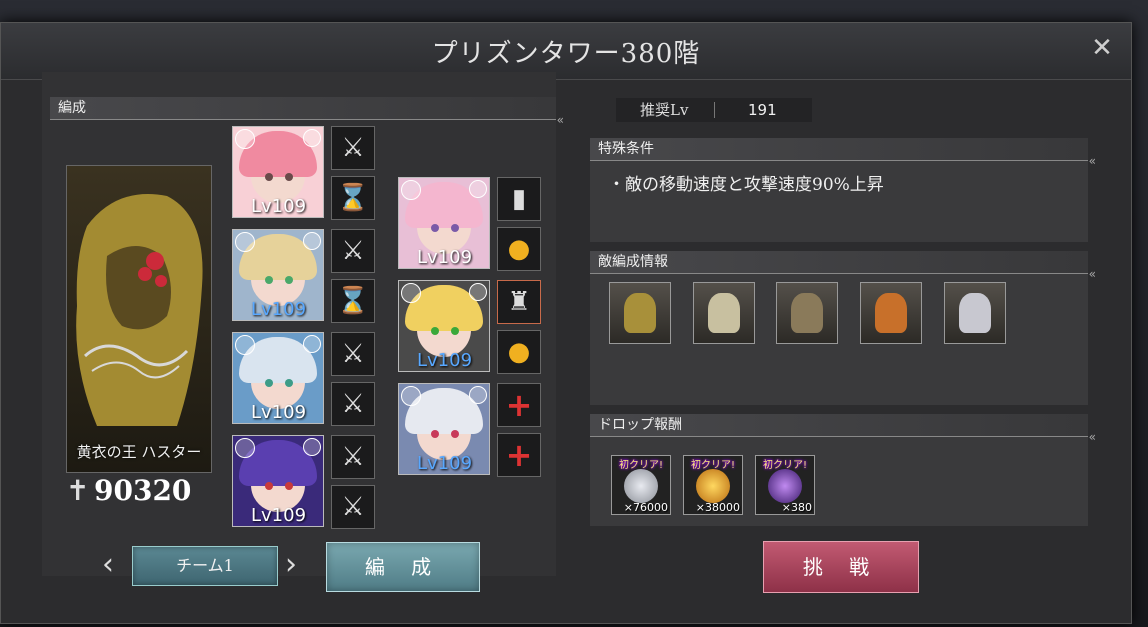 The image size is (1148, 627). I want to click on purple-orb-icon, so click(785, 486).